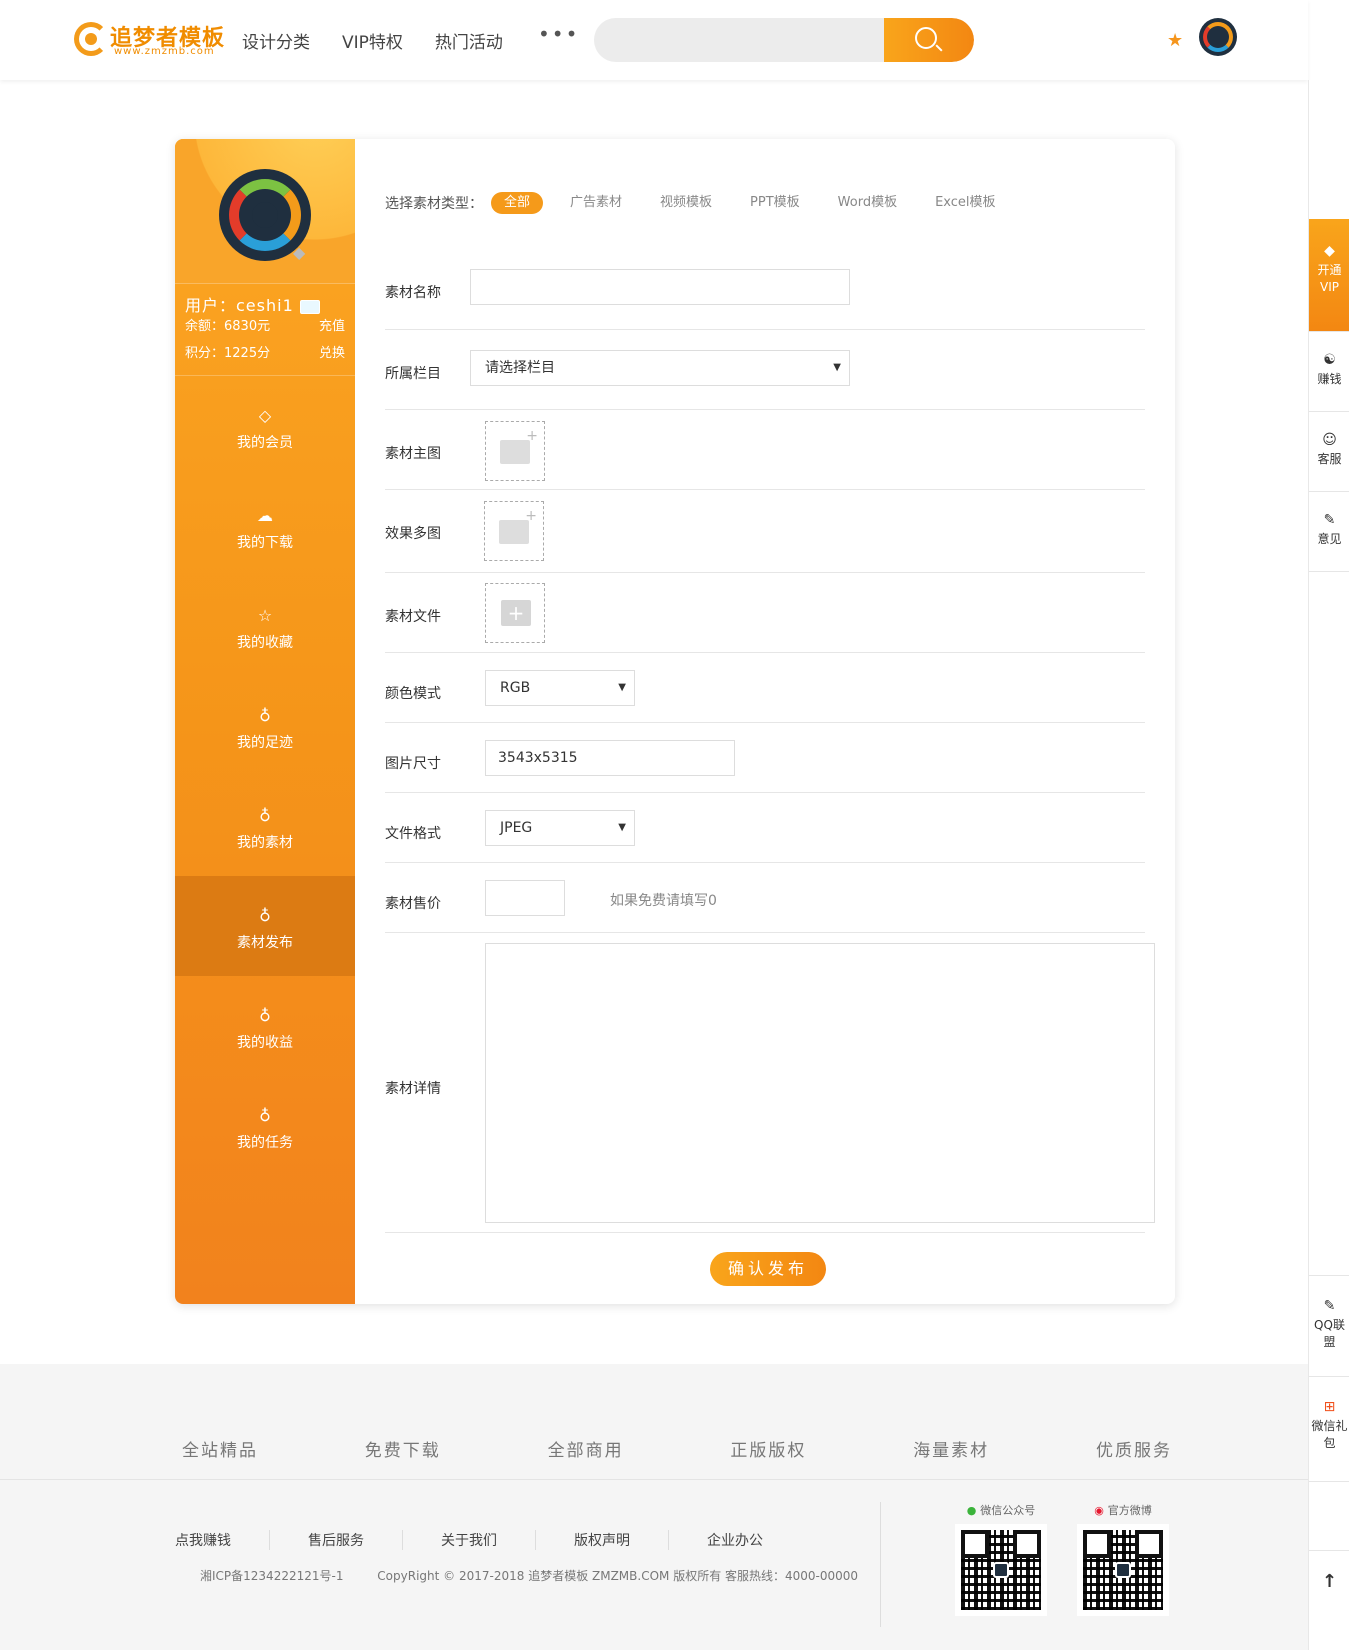 This screenshot has height=1650, width=1349. What do you see at coordinates (265, 626) in the screenshot?
I see `menu-my-favorites: ☆ 我的收藏` at bounding box center [265, 626].